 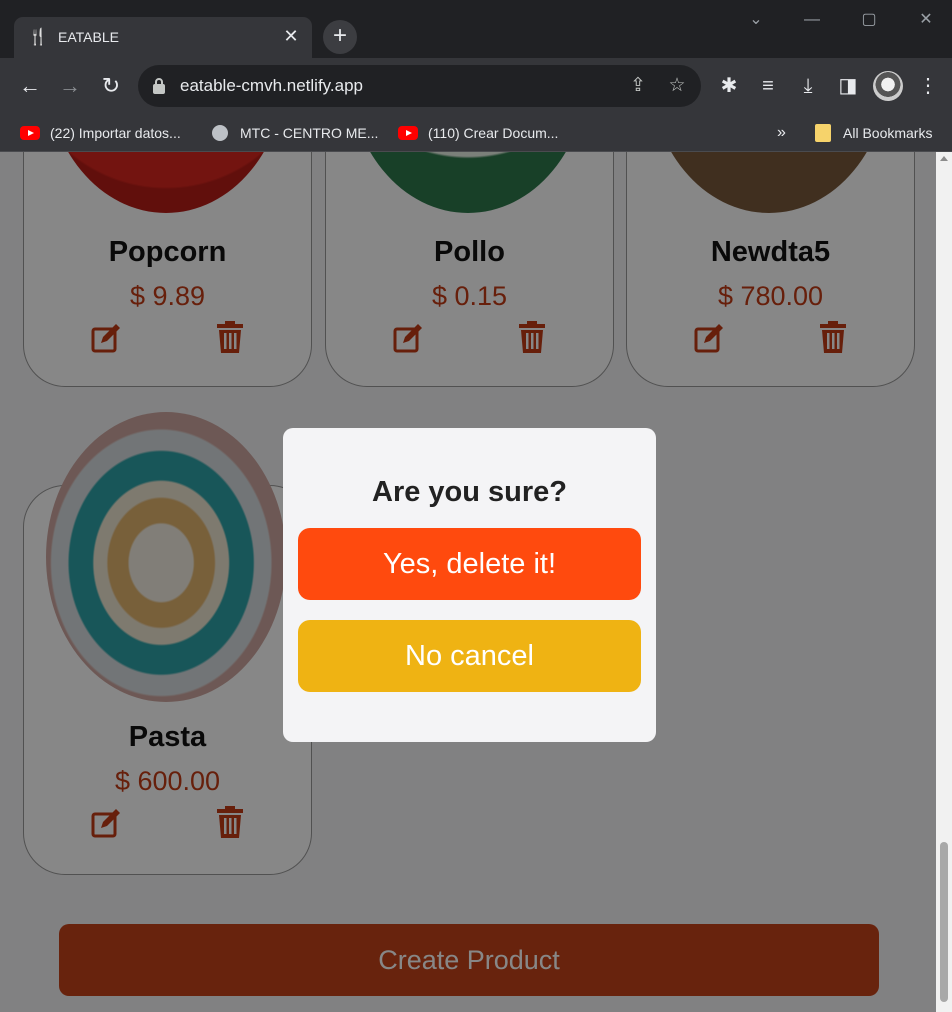 What do you see at coordinates (756, 20) in the screenshot?
I see `tab-search-icon: ⌄` at bounding box center [756, 20].